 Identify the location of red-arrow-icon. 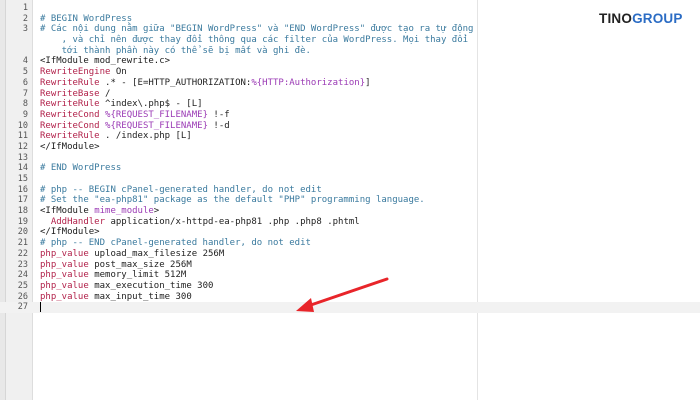
(342, 294).